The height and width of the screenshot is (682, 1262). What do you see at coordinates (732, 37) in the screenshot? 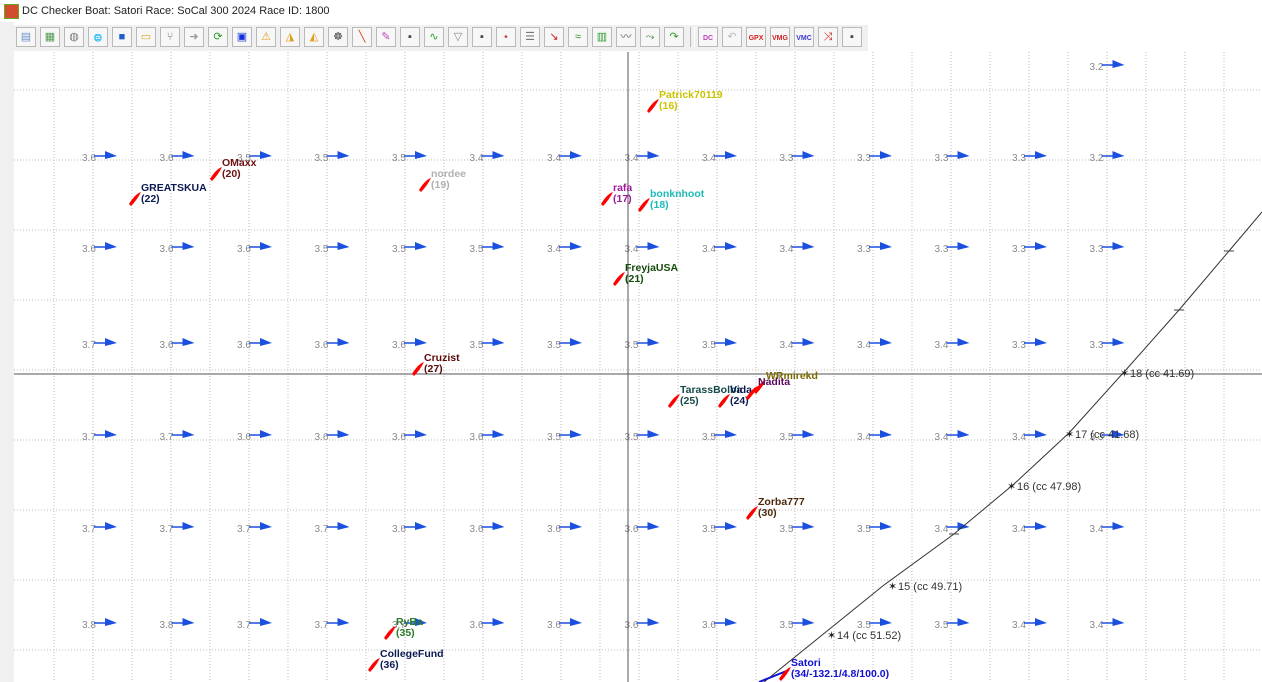
I see `undo-button: ↶` at bounding box center [732, 37].